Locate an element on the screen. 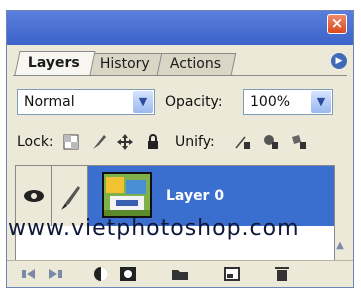 The image size is (361, 291). lock-unify-row: Lock: Unify: is located at coordinates (180, 142).